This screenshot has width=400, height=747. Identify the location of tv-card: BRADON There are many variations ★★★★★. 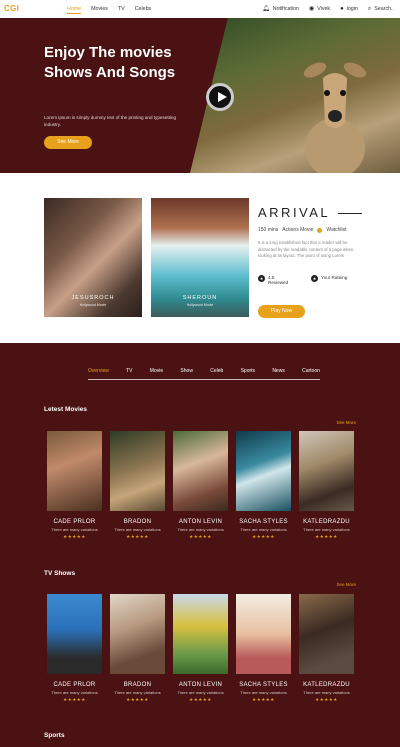
(137, 648).